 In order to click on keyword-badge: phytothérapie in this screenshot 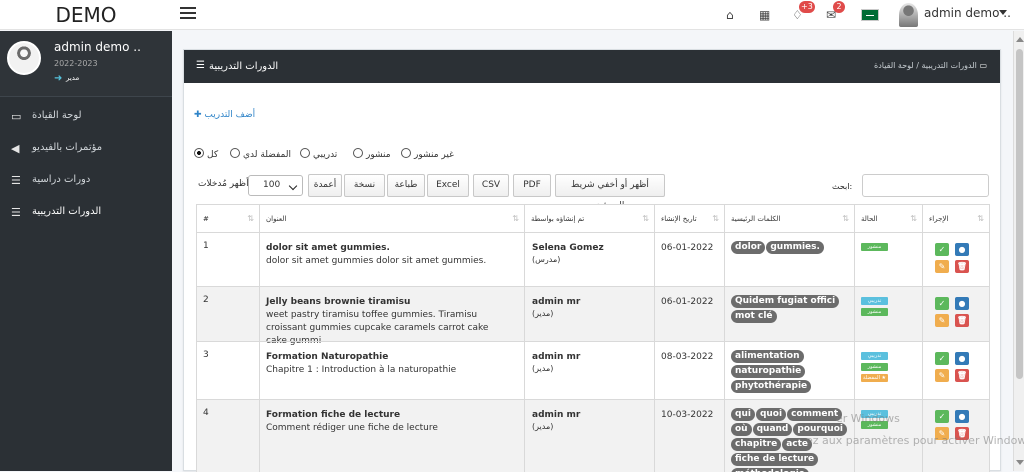, I will do `click(771, 386)`.